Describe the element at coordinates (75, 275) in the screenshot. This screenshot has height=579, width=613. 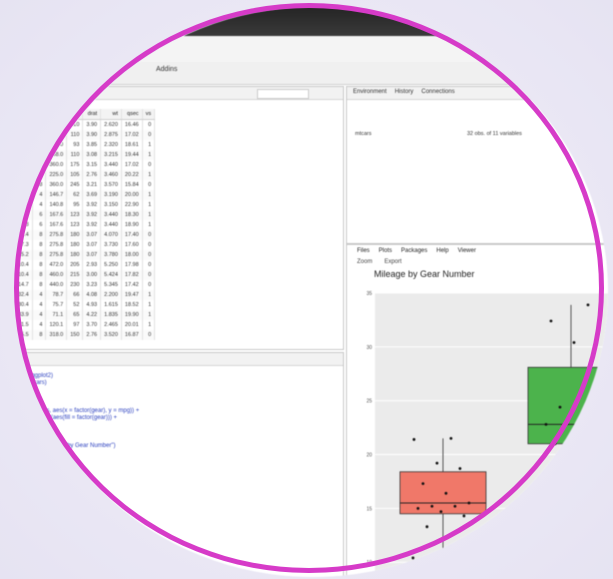
I see `table-cell: 215` at that location.